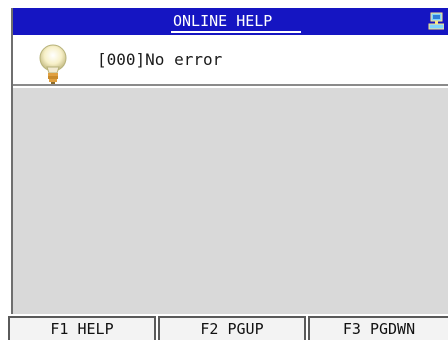  Describe the element at coordinates (53, 64) in the screenshot. I see `lightbulb-icon` at that location.